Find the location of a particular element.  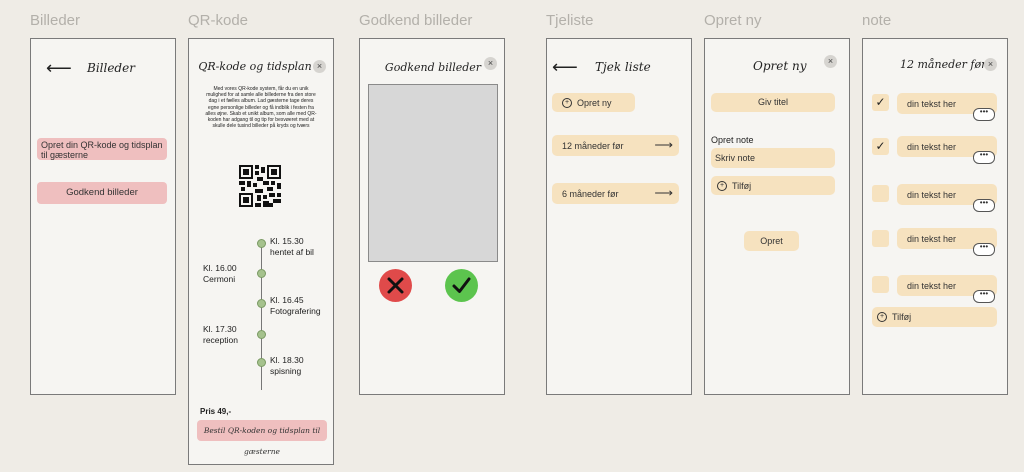

page-title: QR-kode og tidsplan is located at coordinates (255, 66).